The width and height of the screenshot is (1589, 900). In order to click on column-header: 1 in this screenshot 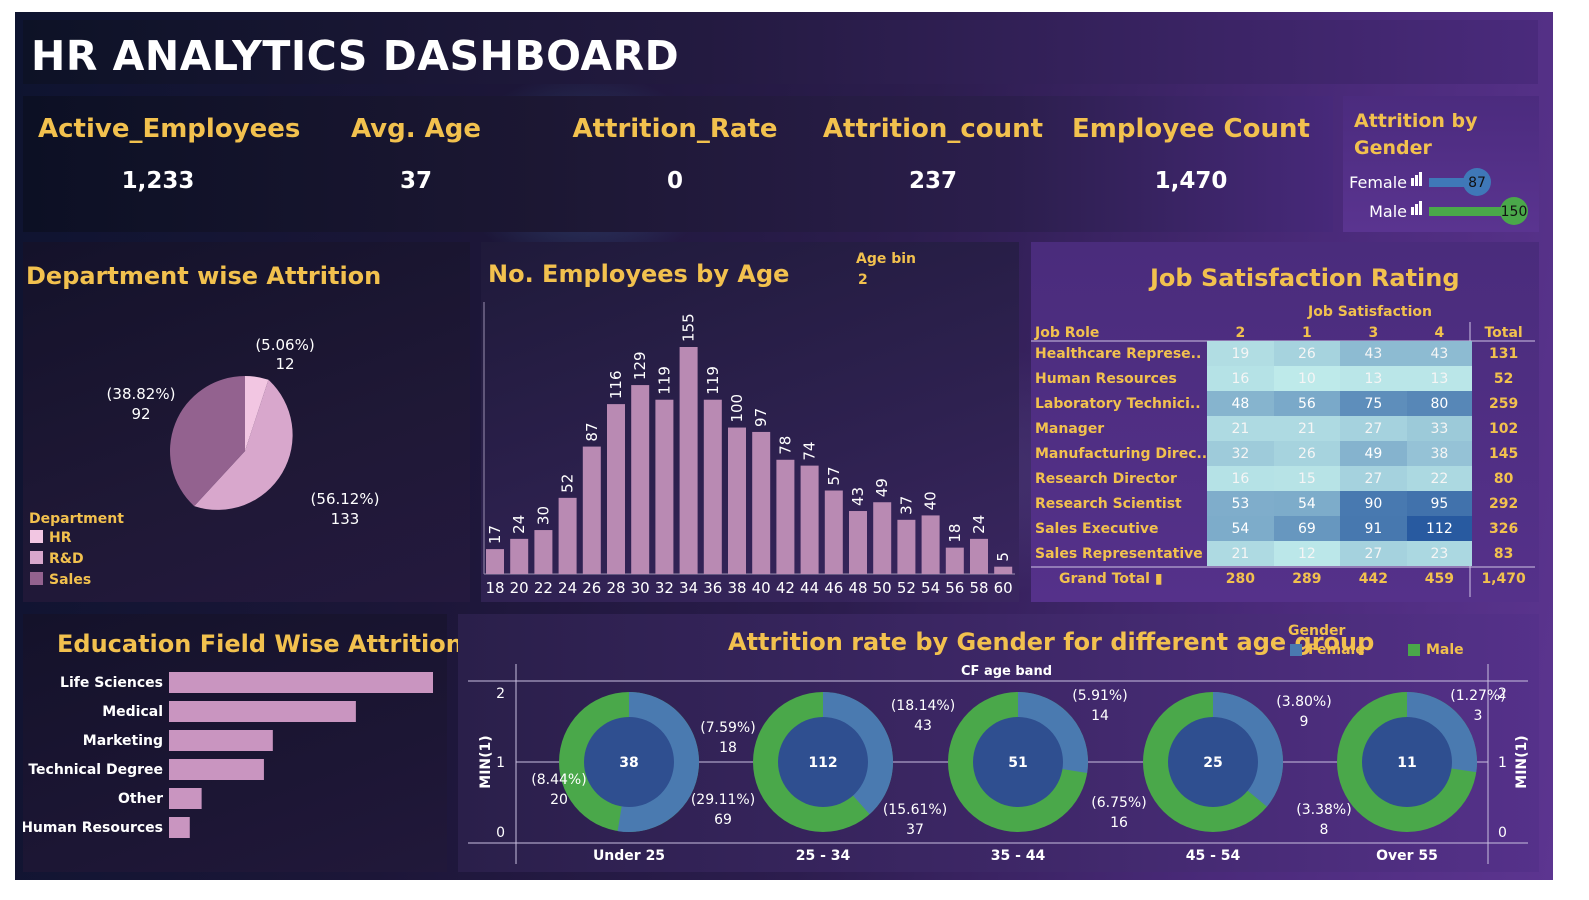, I will do `click(1306, 333)`.